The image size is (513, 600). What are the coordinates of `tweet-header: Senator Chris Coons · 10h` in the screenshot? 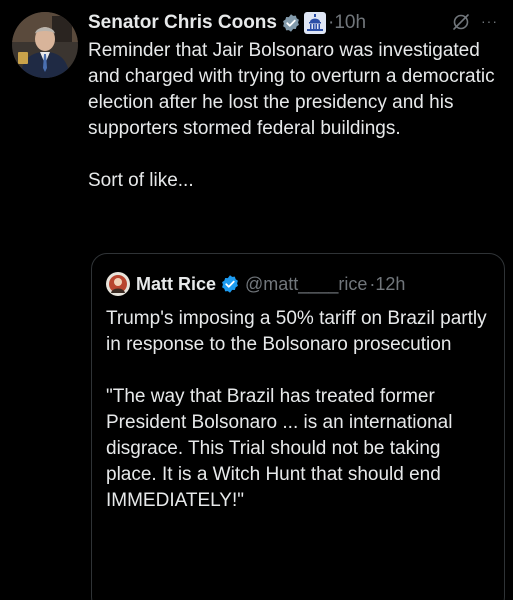 It's located at (227, 23).